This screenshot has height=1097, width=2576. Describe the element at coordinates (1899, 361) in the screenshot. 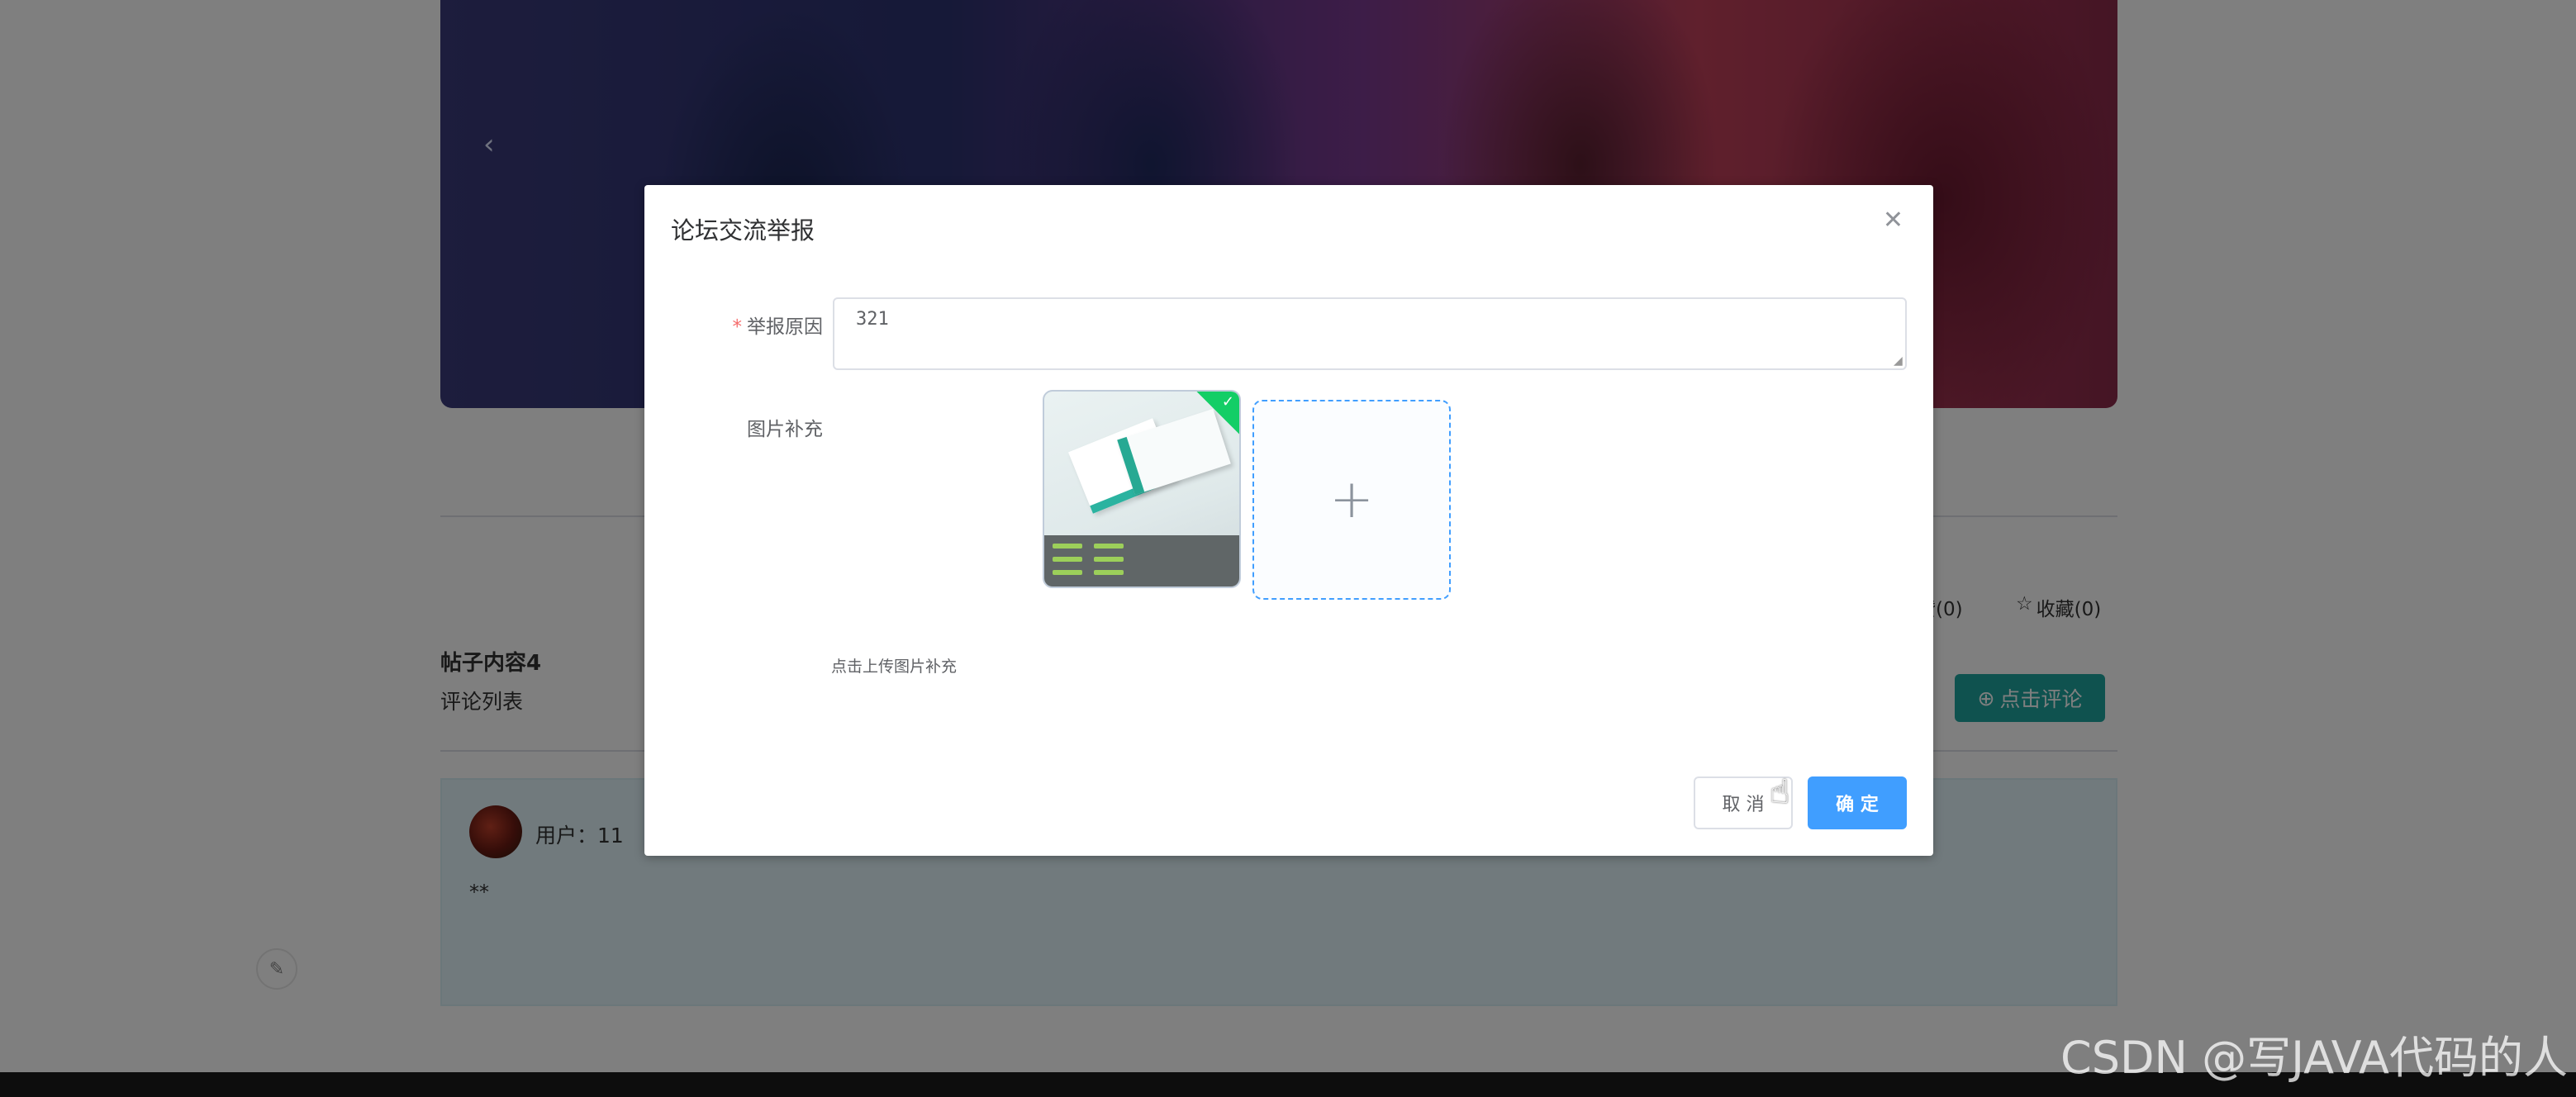

I see `resize-grip-icon: ◢` at that location.